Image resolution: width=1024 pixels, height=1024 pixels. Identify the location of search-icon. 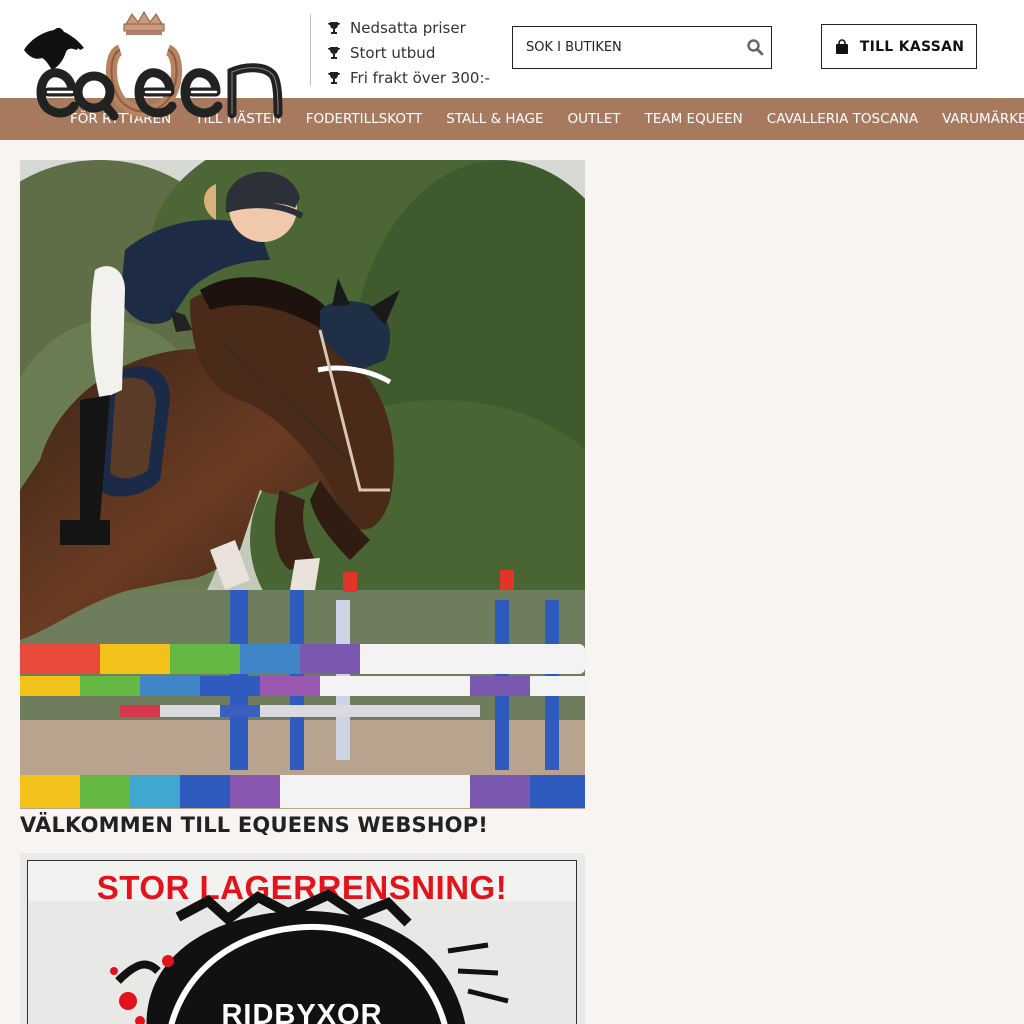
(755, 47).